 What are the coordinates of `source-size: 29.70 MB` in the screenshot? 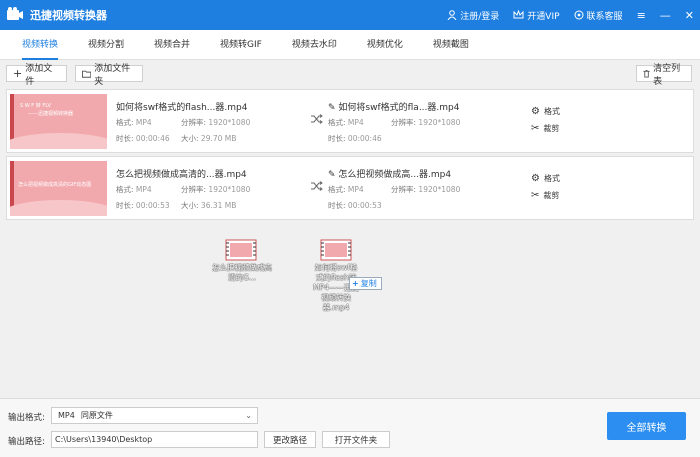 It's located at (218, 138).